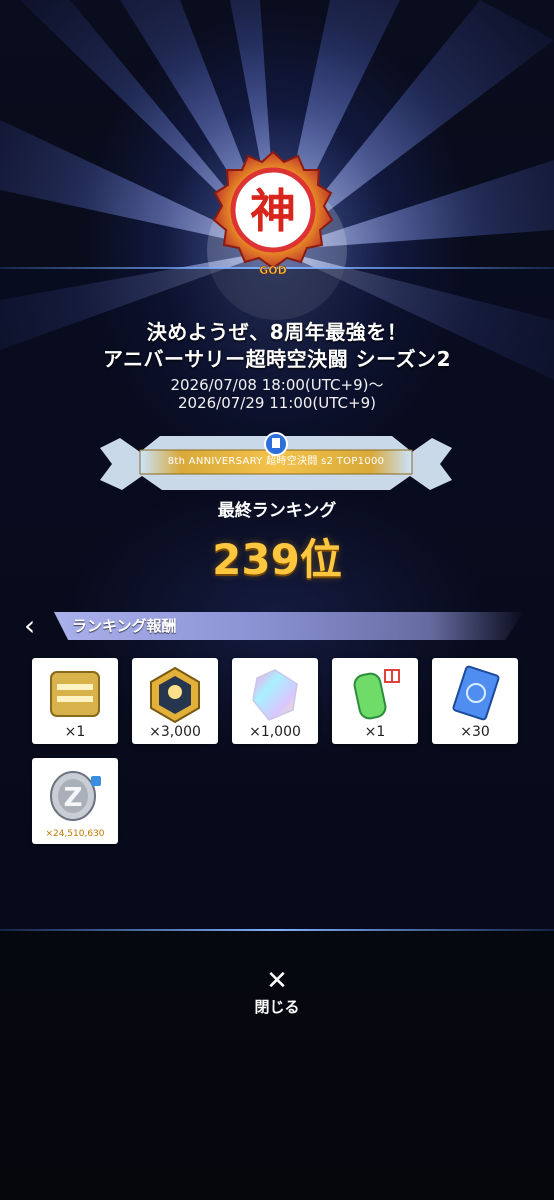  Describe the element at coordinates (277, 930) in the screenshot. I see `panel-bottom-divider` at that location.